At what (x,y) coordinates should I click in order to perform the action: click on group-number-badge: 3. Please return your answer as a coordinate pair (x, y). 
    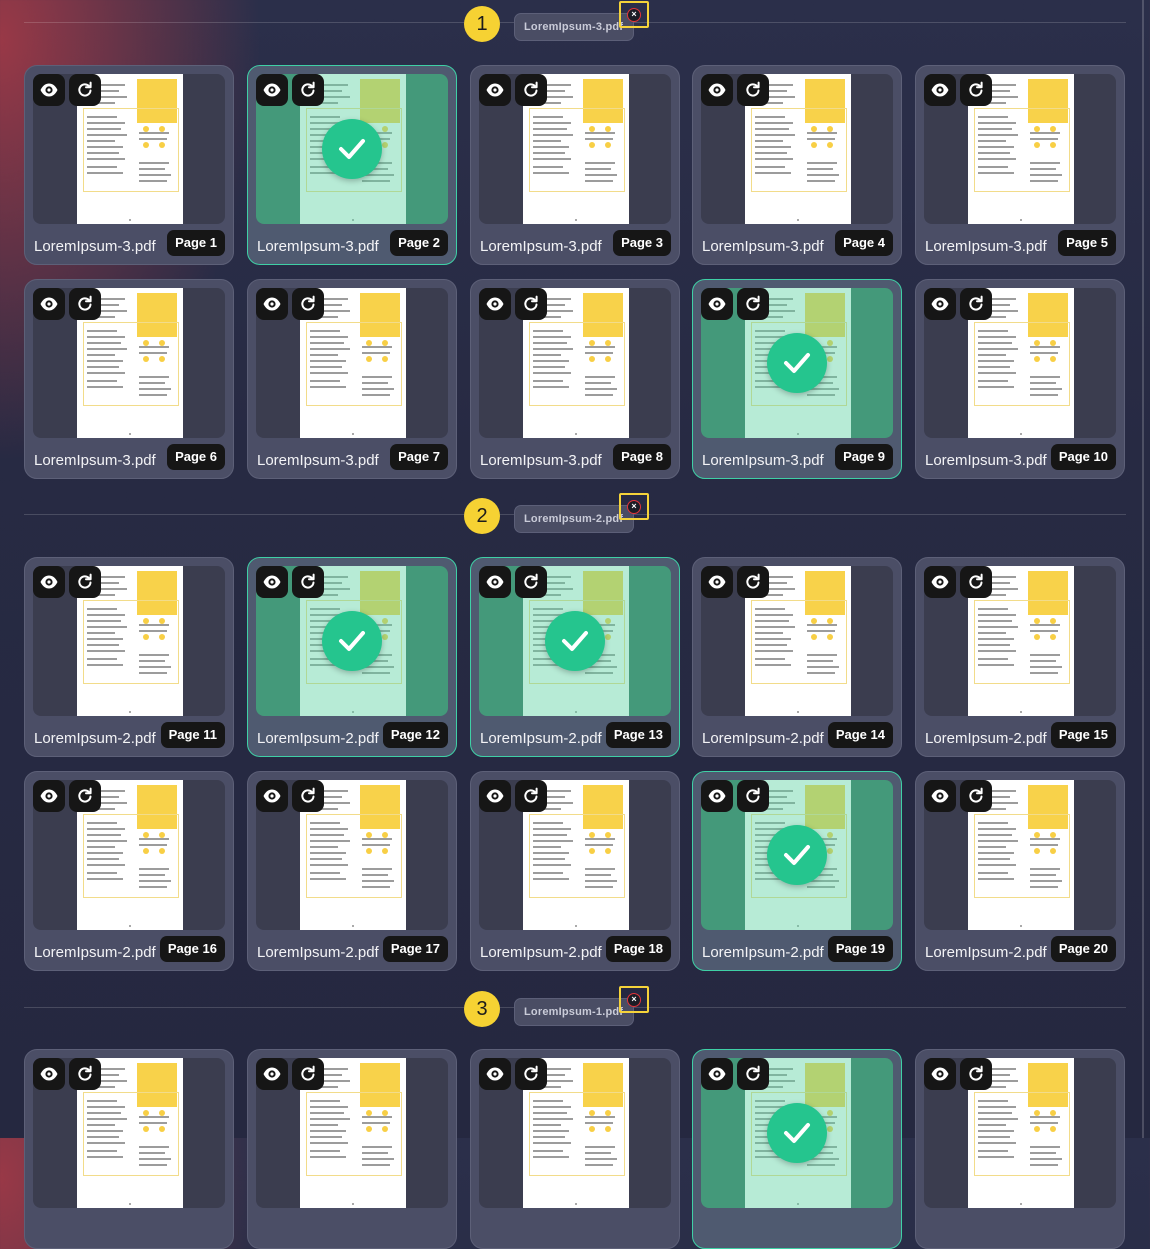
    Looking at the image, I should click on (482, 1009).